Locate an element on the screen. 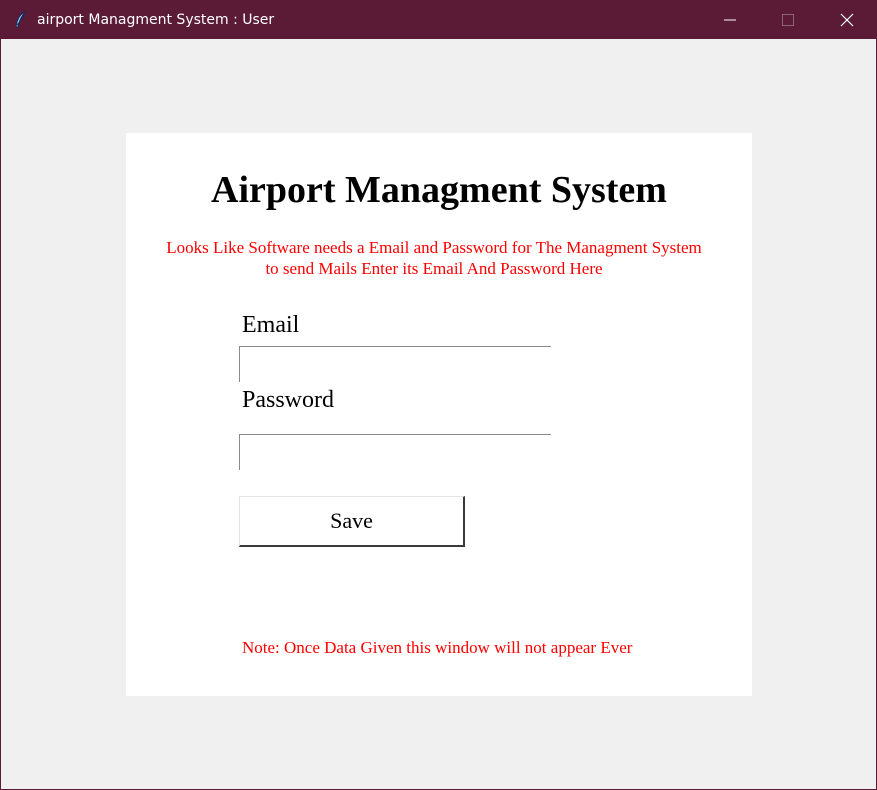 The width and height of the screenshot is (877, 790). password-label: Password is located at coordinates (288, 400).